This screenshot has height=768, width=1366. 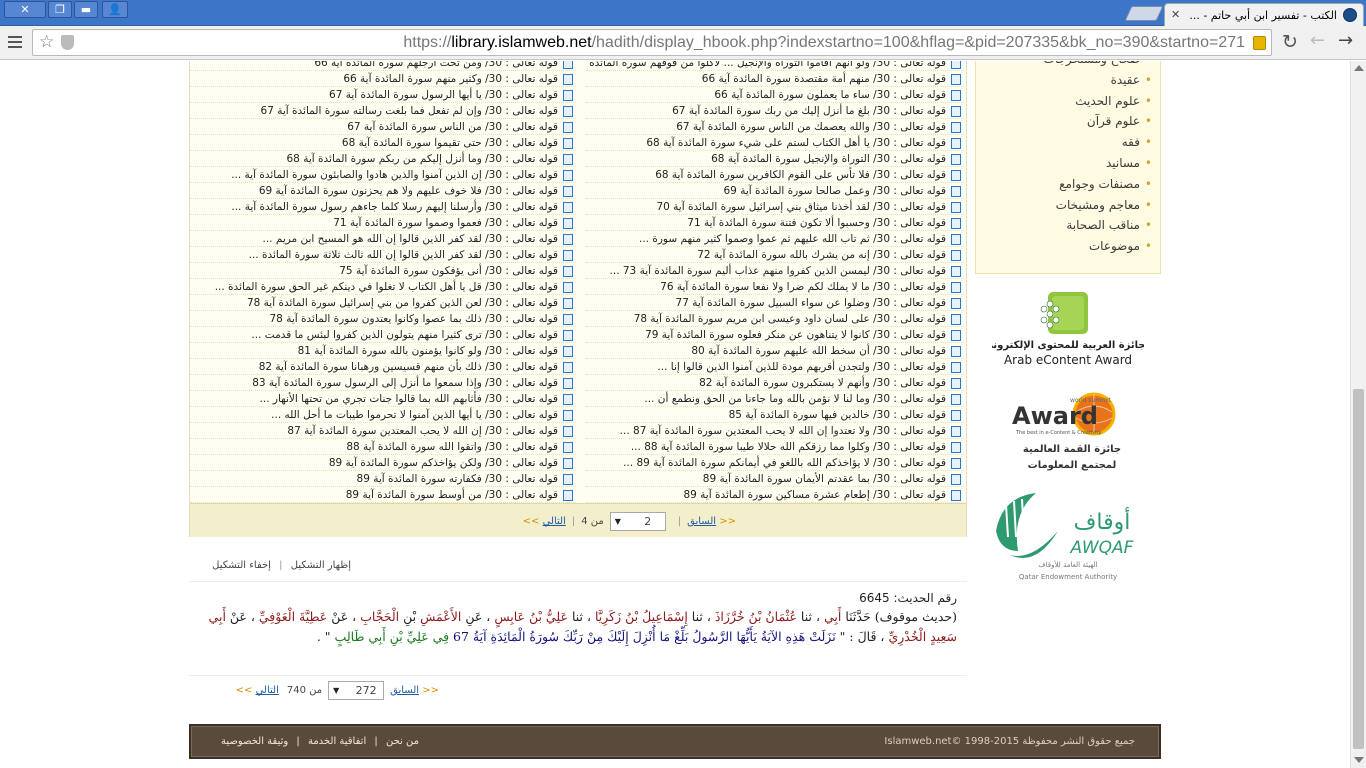 I want to click on close-window-button: ✕, so click(x=25, y=9).